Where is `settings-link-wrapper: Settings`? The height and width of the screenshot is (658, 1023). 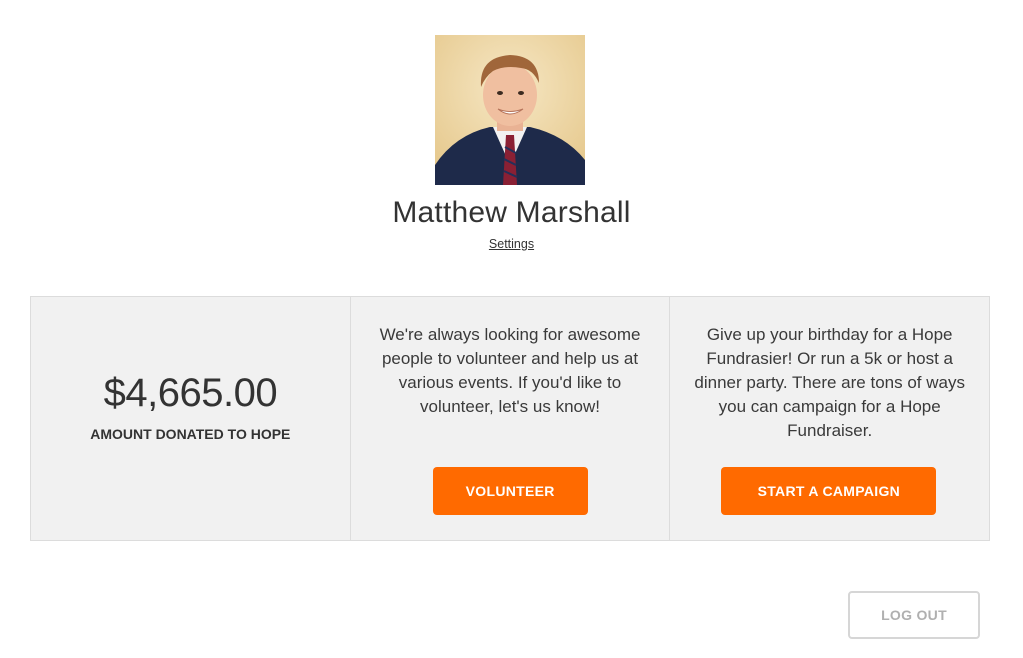 settings-link-wrapper: Settings is located at coordinates (511, 244).